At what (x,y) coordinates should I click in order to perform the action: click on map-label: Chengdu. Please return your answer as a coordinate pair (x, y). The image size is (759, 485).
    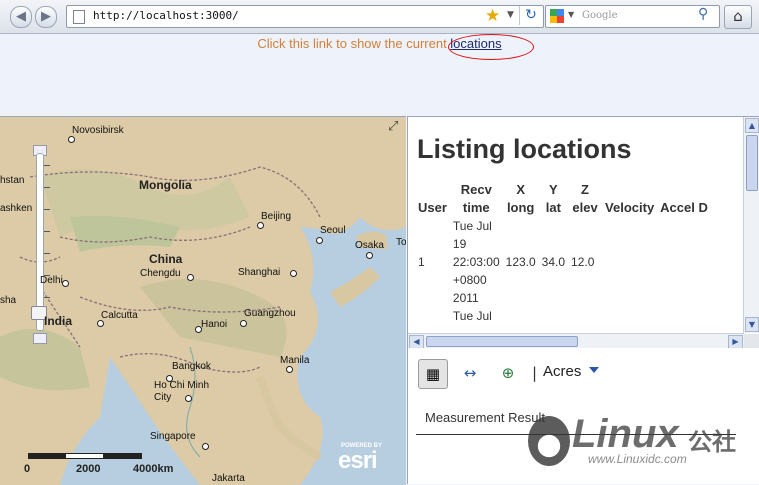
    Looking at the image, I should click on (160, 273).